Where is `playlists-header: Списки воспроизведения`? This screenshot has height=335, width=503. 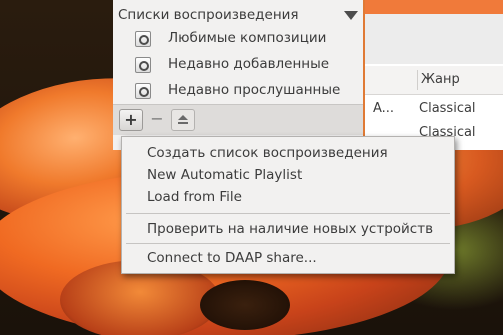 playlists-header: Списки воспроизведения is located at coordinates (238, 15).